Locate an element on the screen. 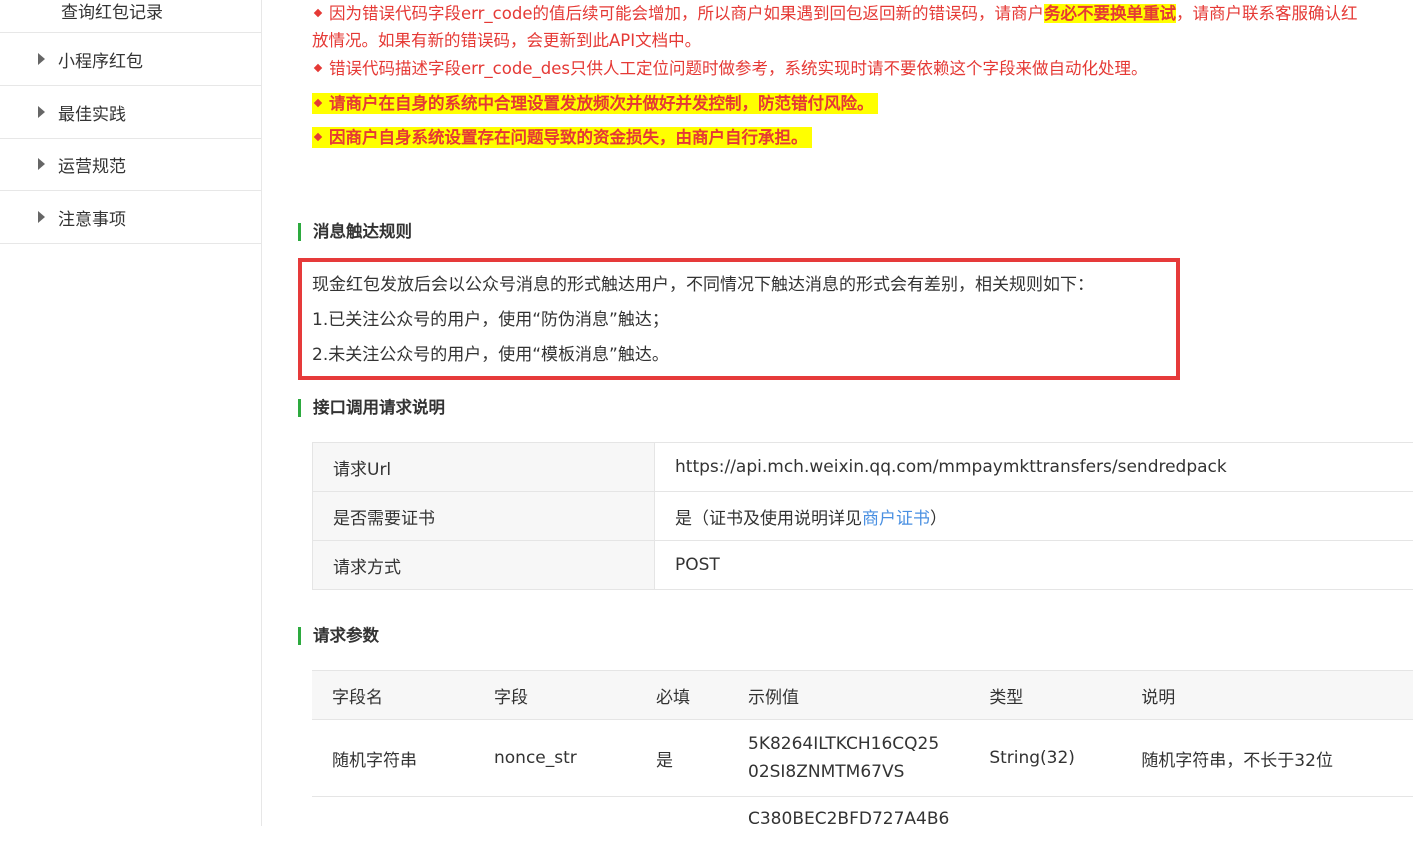 This screenshot has width=1413, height=857. sidebar-item-label: 小程序红包 is located at coordinates (100, 59).